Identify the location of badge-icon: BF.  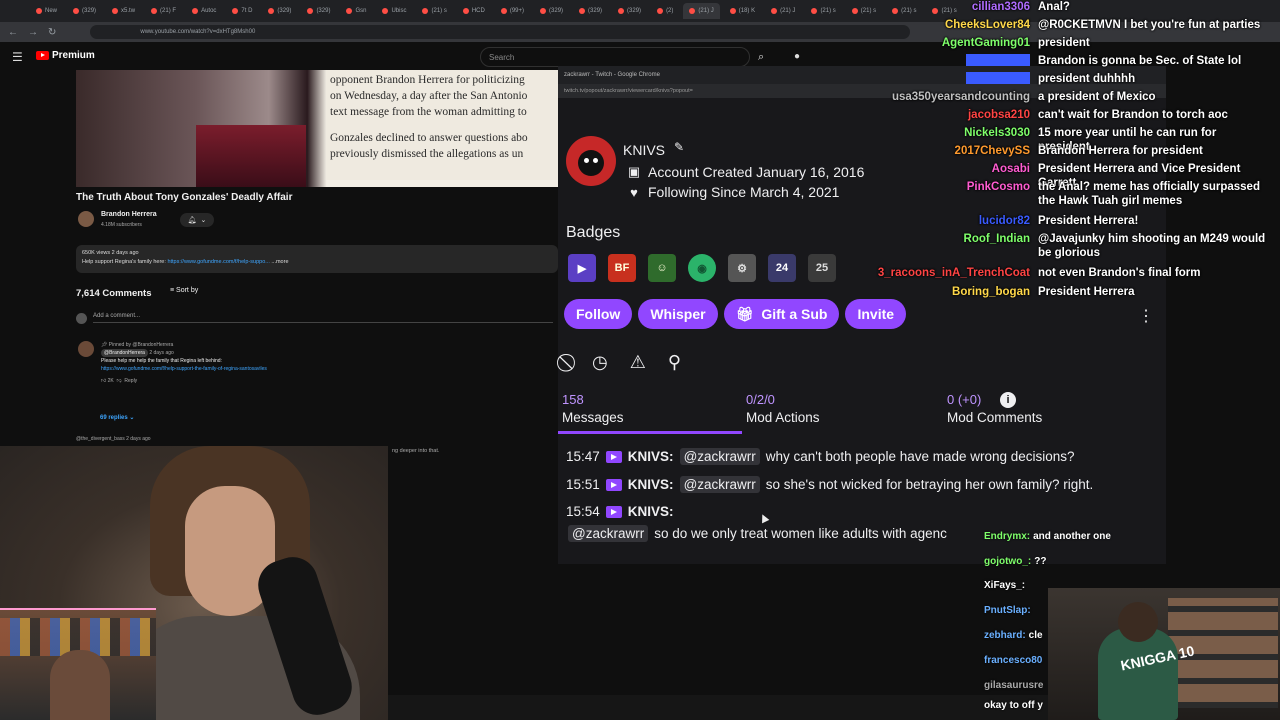
(622, 268).